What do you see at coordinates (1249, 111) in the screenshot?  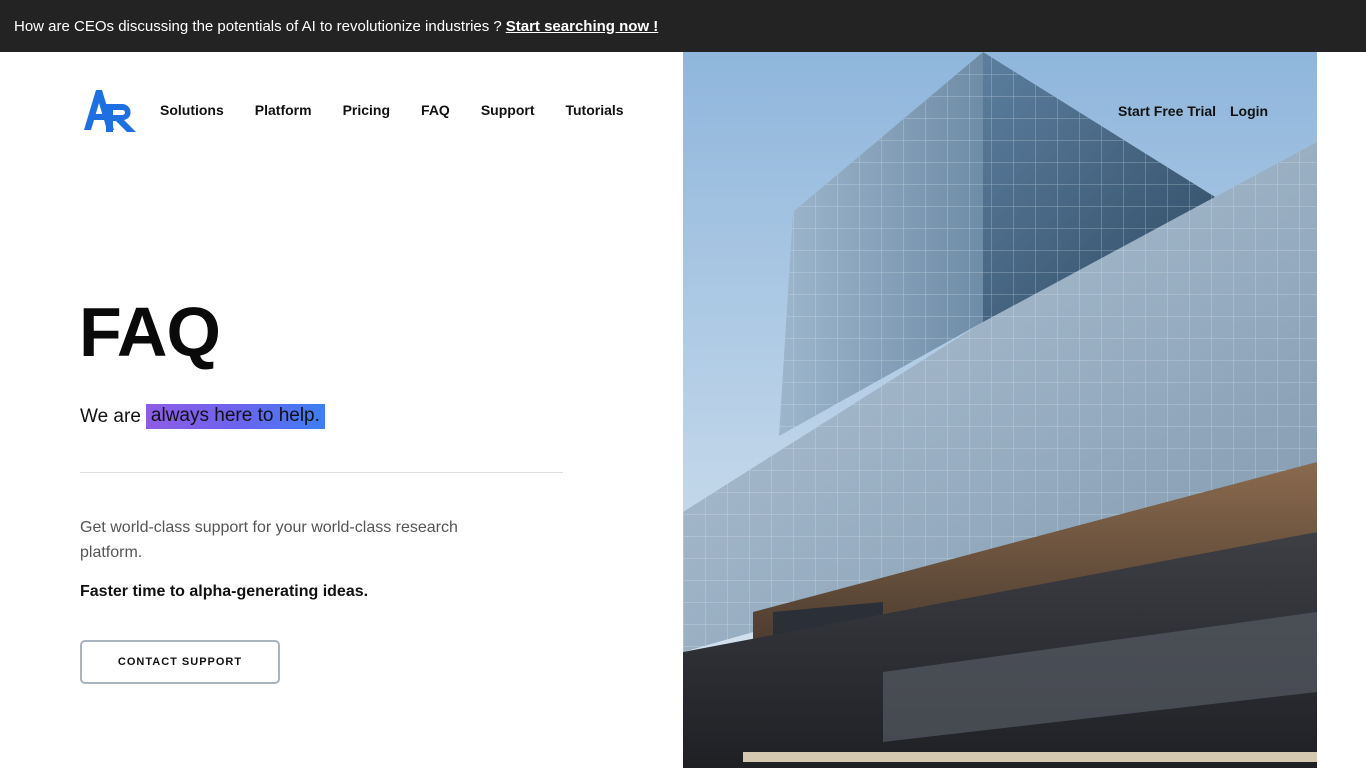 I see `login-link: Login` at bounding box center [1249, 111].